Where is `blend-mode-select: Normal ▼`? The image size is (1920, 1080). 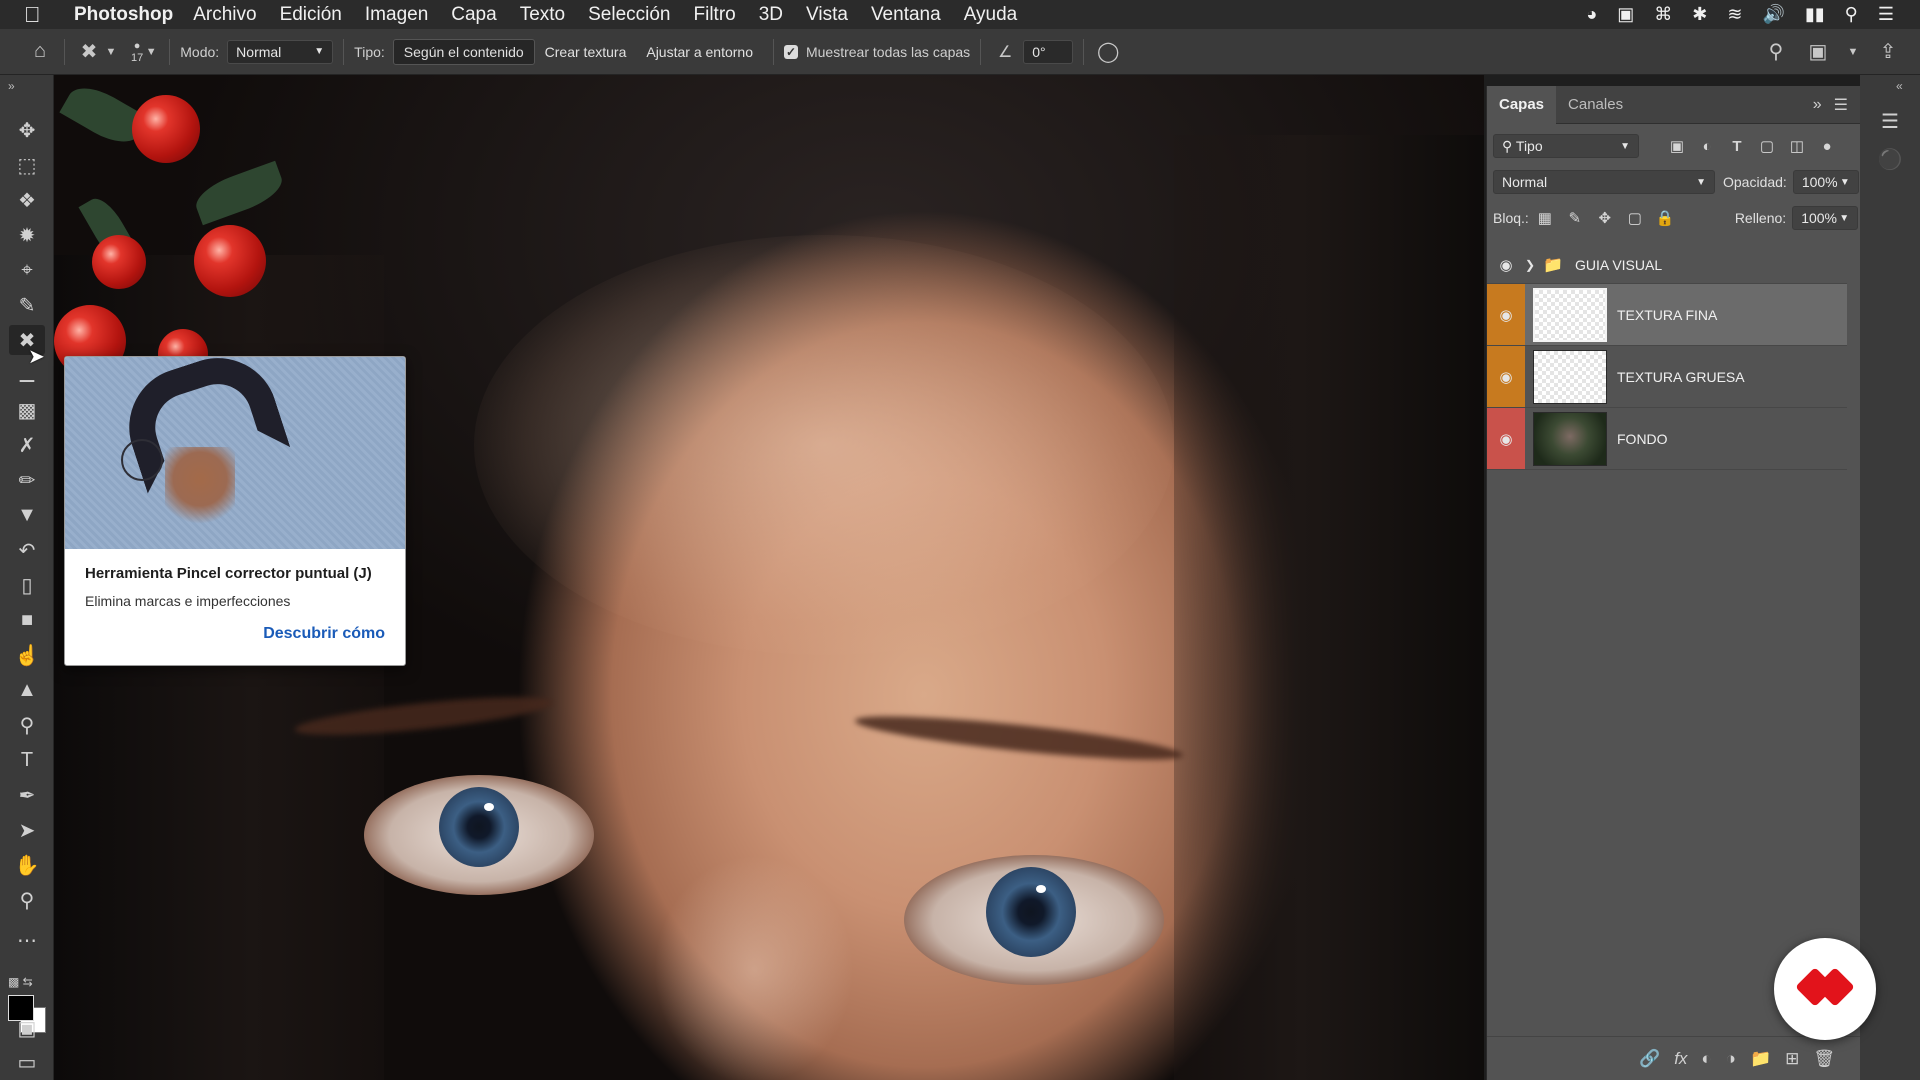 blend-mode-select: Normal ▼ is located at coordinates (1604, 182).